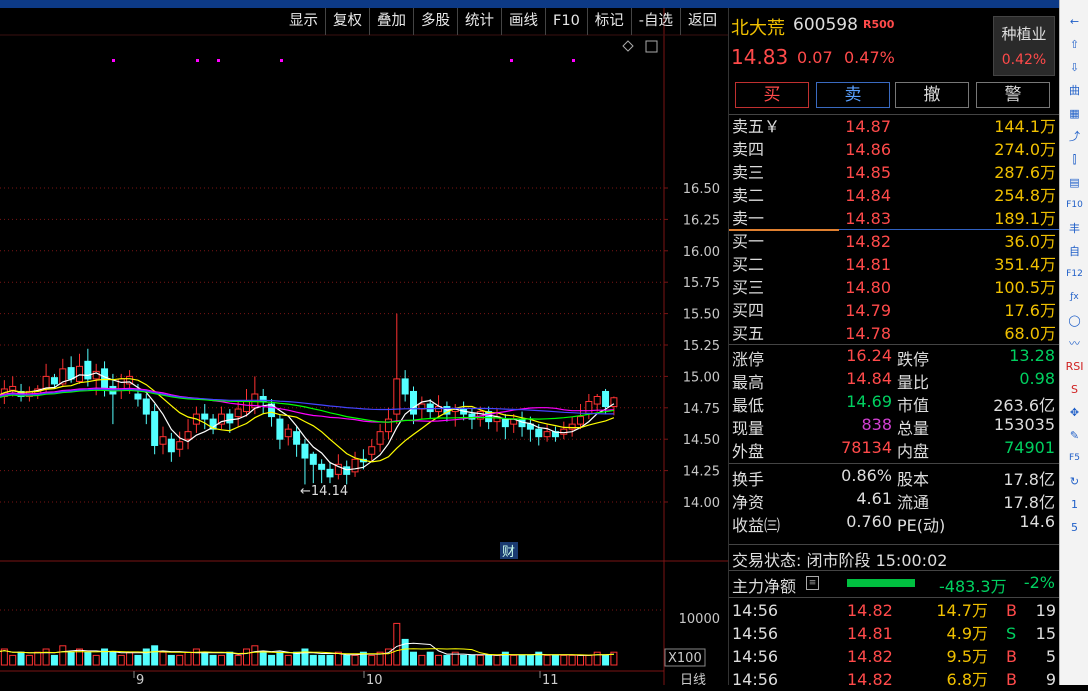 This screenshot has height=691, width=1088. I want to click on sidebar-tool-icon: 5, so click(1074, 527).